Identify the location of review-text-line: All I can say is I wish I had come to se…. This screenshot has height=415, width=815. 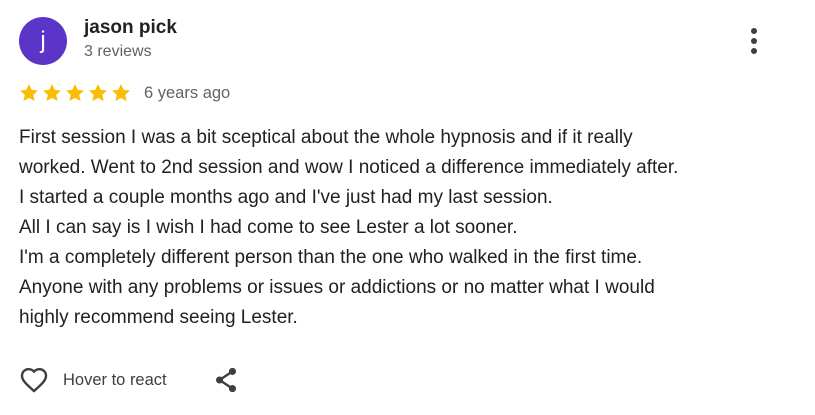
(268, 227).